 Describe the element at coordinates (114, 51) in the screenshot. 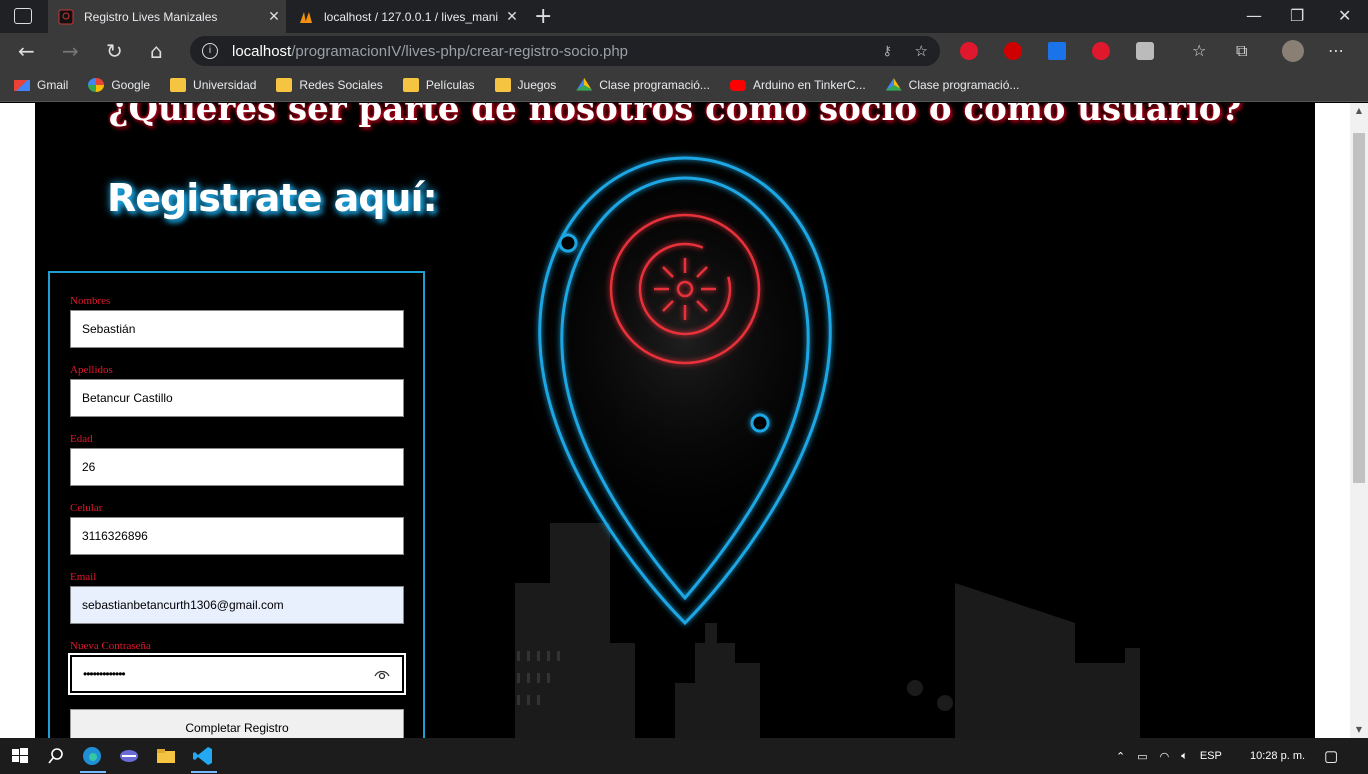

I see `reload-icon: ↻` at that location.